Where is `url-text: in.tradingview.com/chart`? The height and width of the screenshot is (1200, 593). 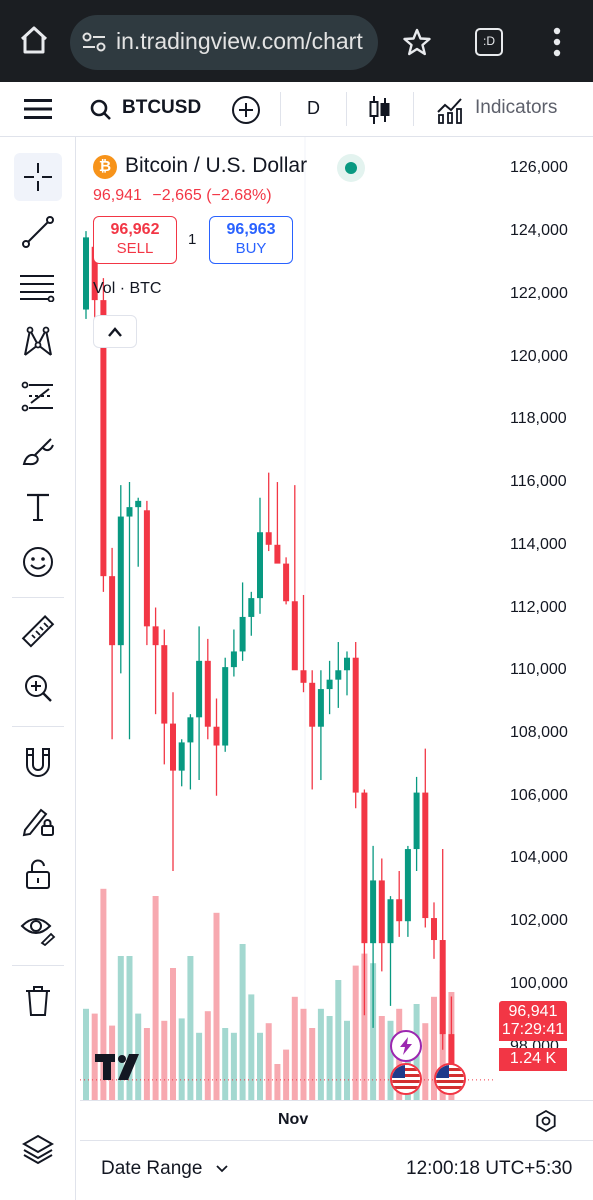 url-text: in.tradingview.com/chart is located at coordinates (239, 41).